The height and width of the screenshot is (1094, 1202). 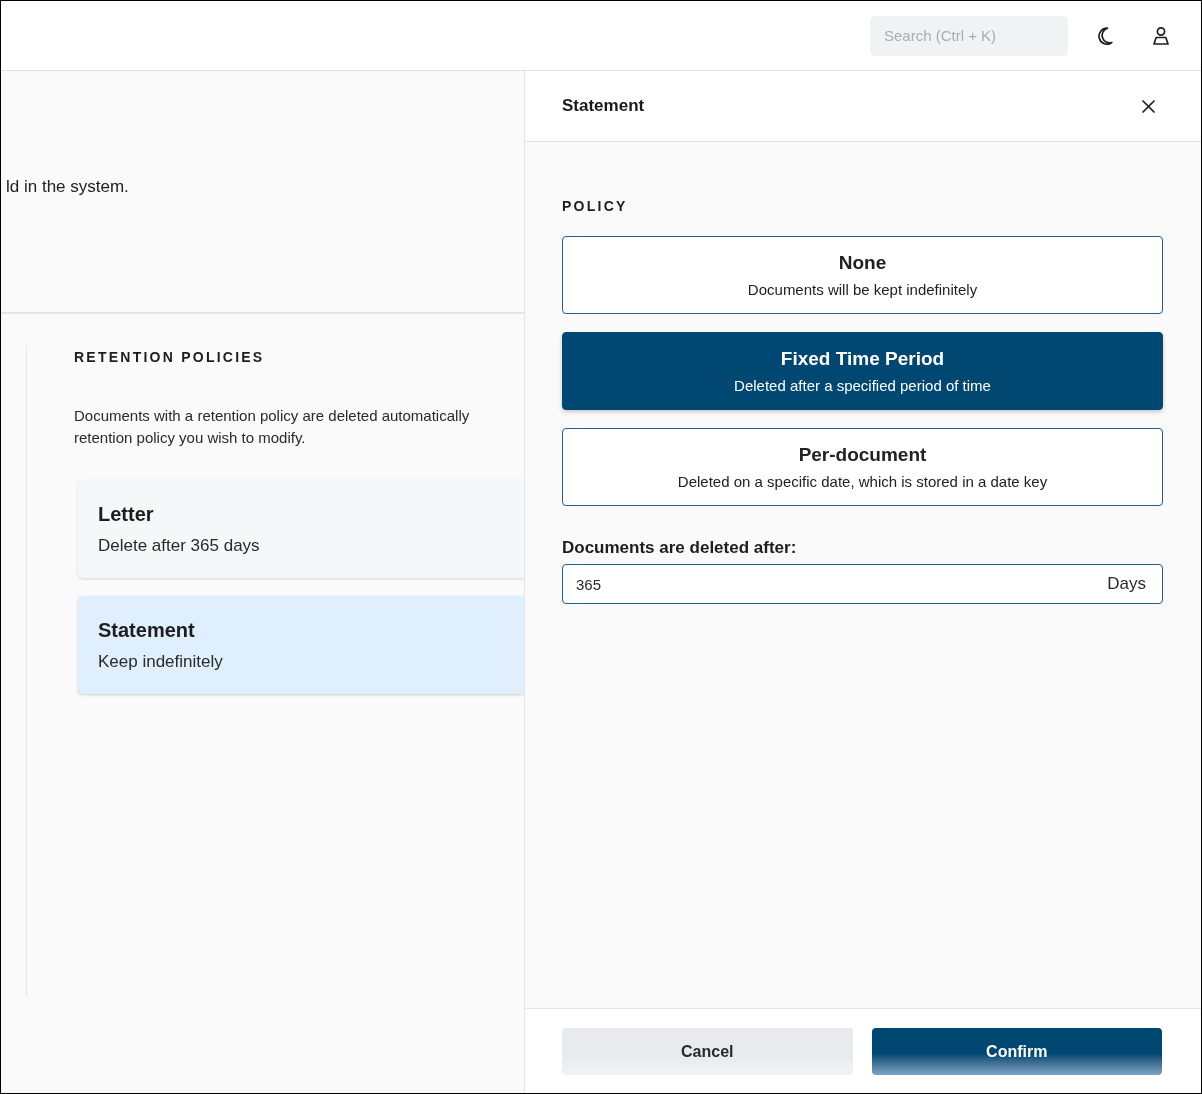 What do you see at coordinates (862, 275) in the screenshot?
I see `policy-option: None Documents will be kept indefinitely` at bounding box center [862, 275].